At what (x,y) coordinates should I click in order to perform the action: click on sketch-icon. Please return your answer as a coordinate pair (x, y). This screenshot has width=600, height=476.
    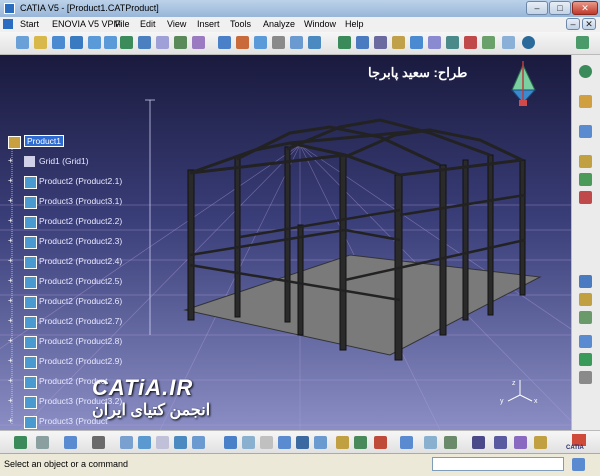
    Looking at the image, I should click on (230, 442).